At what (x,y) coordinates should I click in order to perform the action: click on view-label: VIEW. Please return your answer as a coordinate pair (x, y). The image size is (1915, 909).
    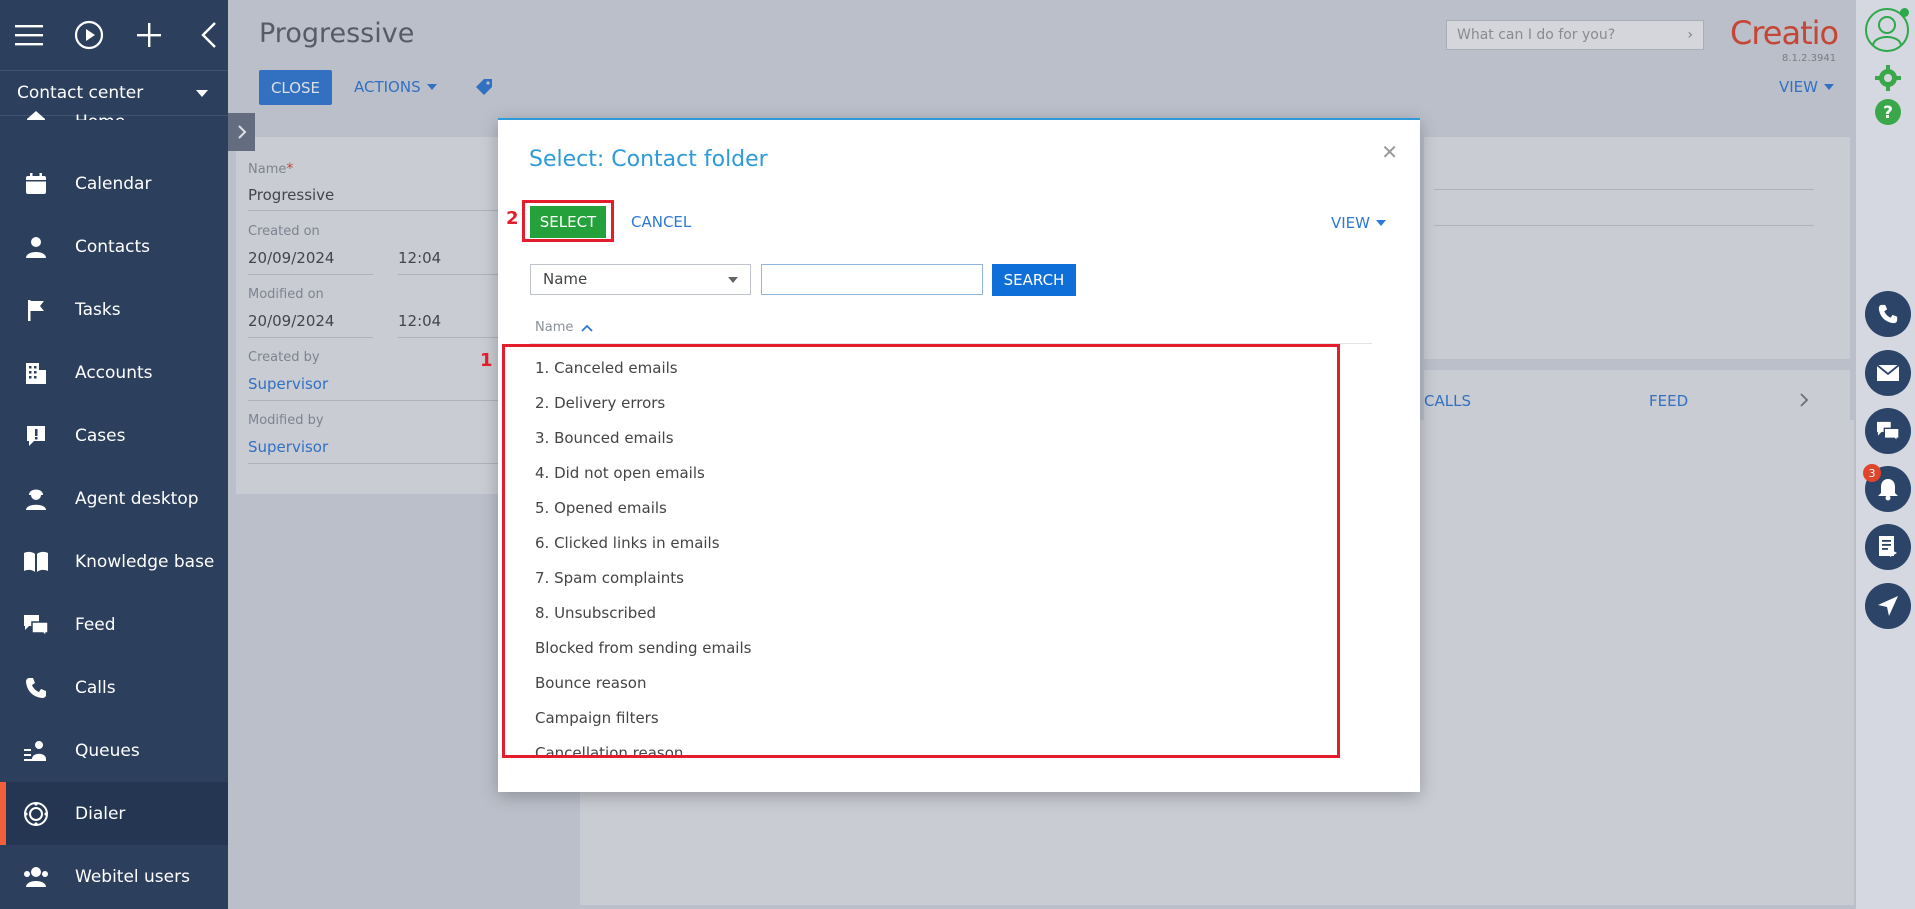
    Looking at the image, I should click on (1350, 223).